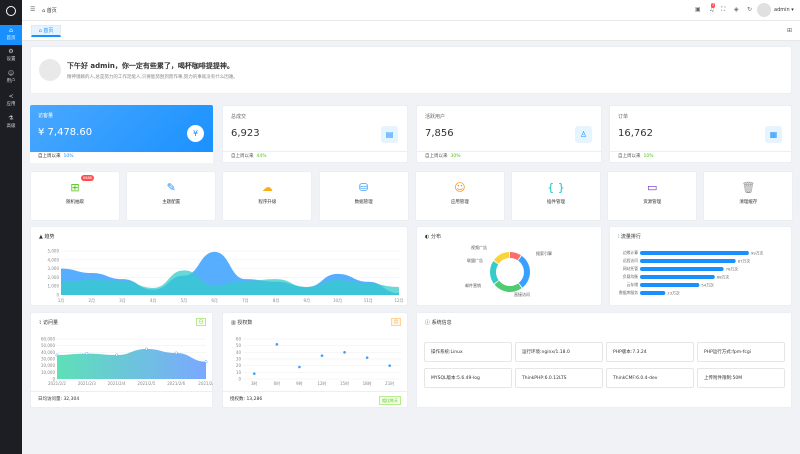 The width and height of the screenshot is (800, 454). I want to click on logo-icon, so click(11, 11).